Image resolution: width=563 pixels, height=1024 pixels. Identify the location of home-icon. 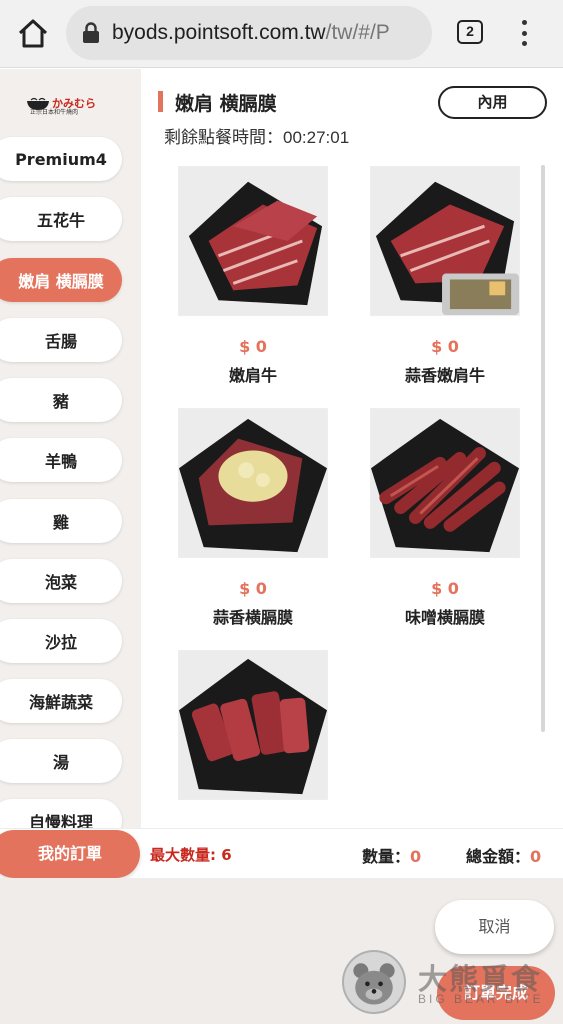
(33, 33).